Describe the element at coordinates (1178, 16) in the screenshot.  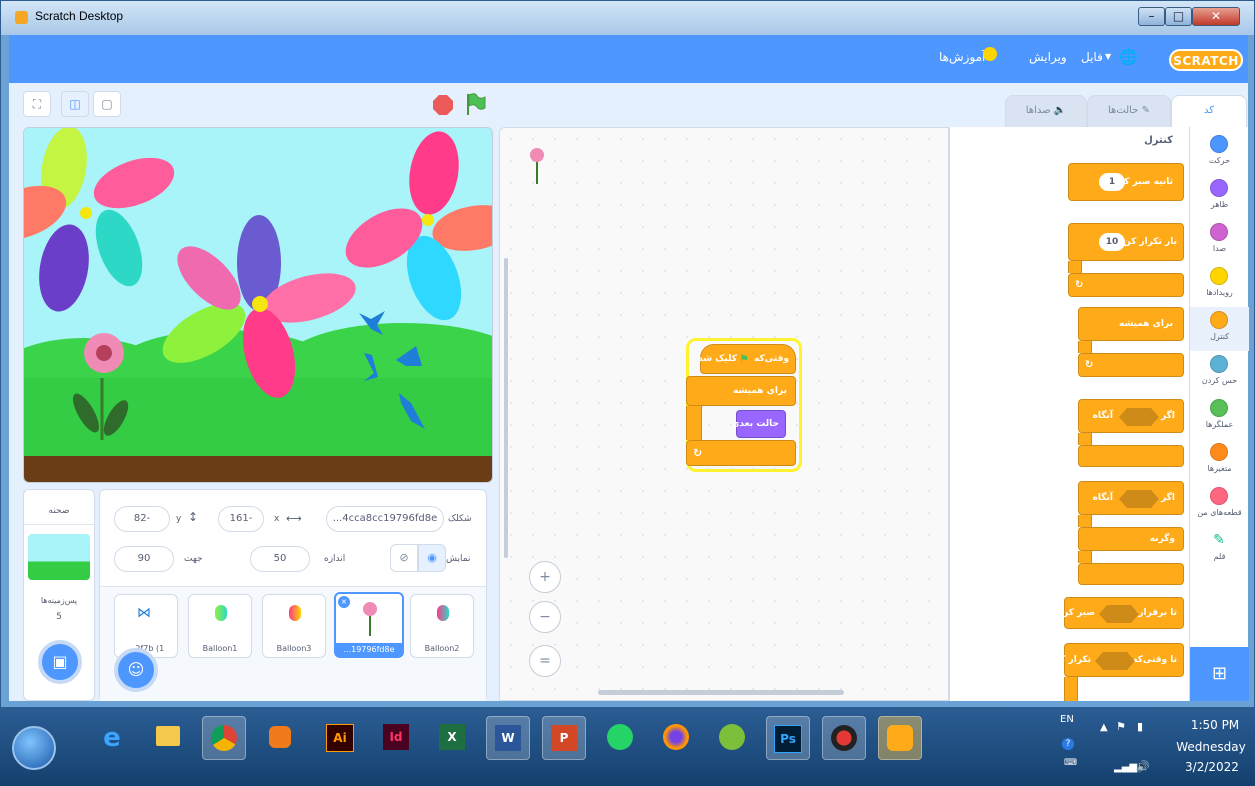
I see `maximize-button: □` at that location.